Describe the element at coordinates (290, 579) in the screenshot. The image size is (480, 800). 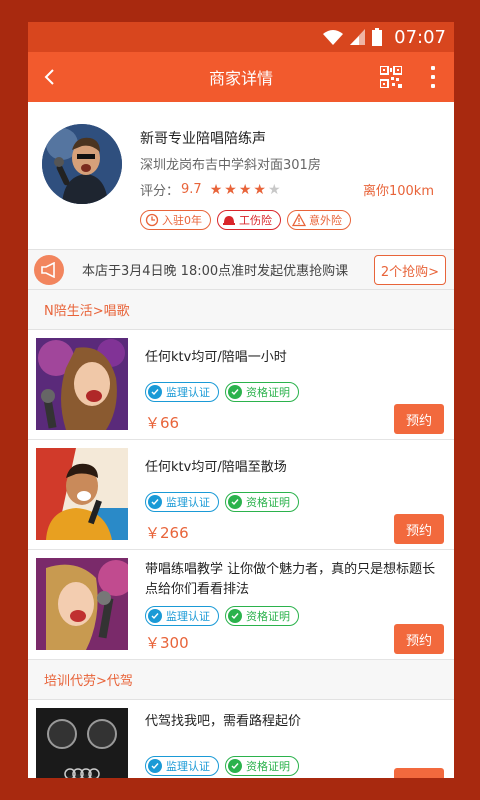
I see `item-title: 带唱练唱教学 让你做个魅力者，真的只是想标题长点给你们看看排法` at that location.